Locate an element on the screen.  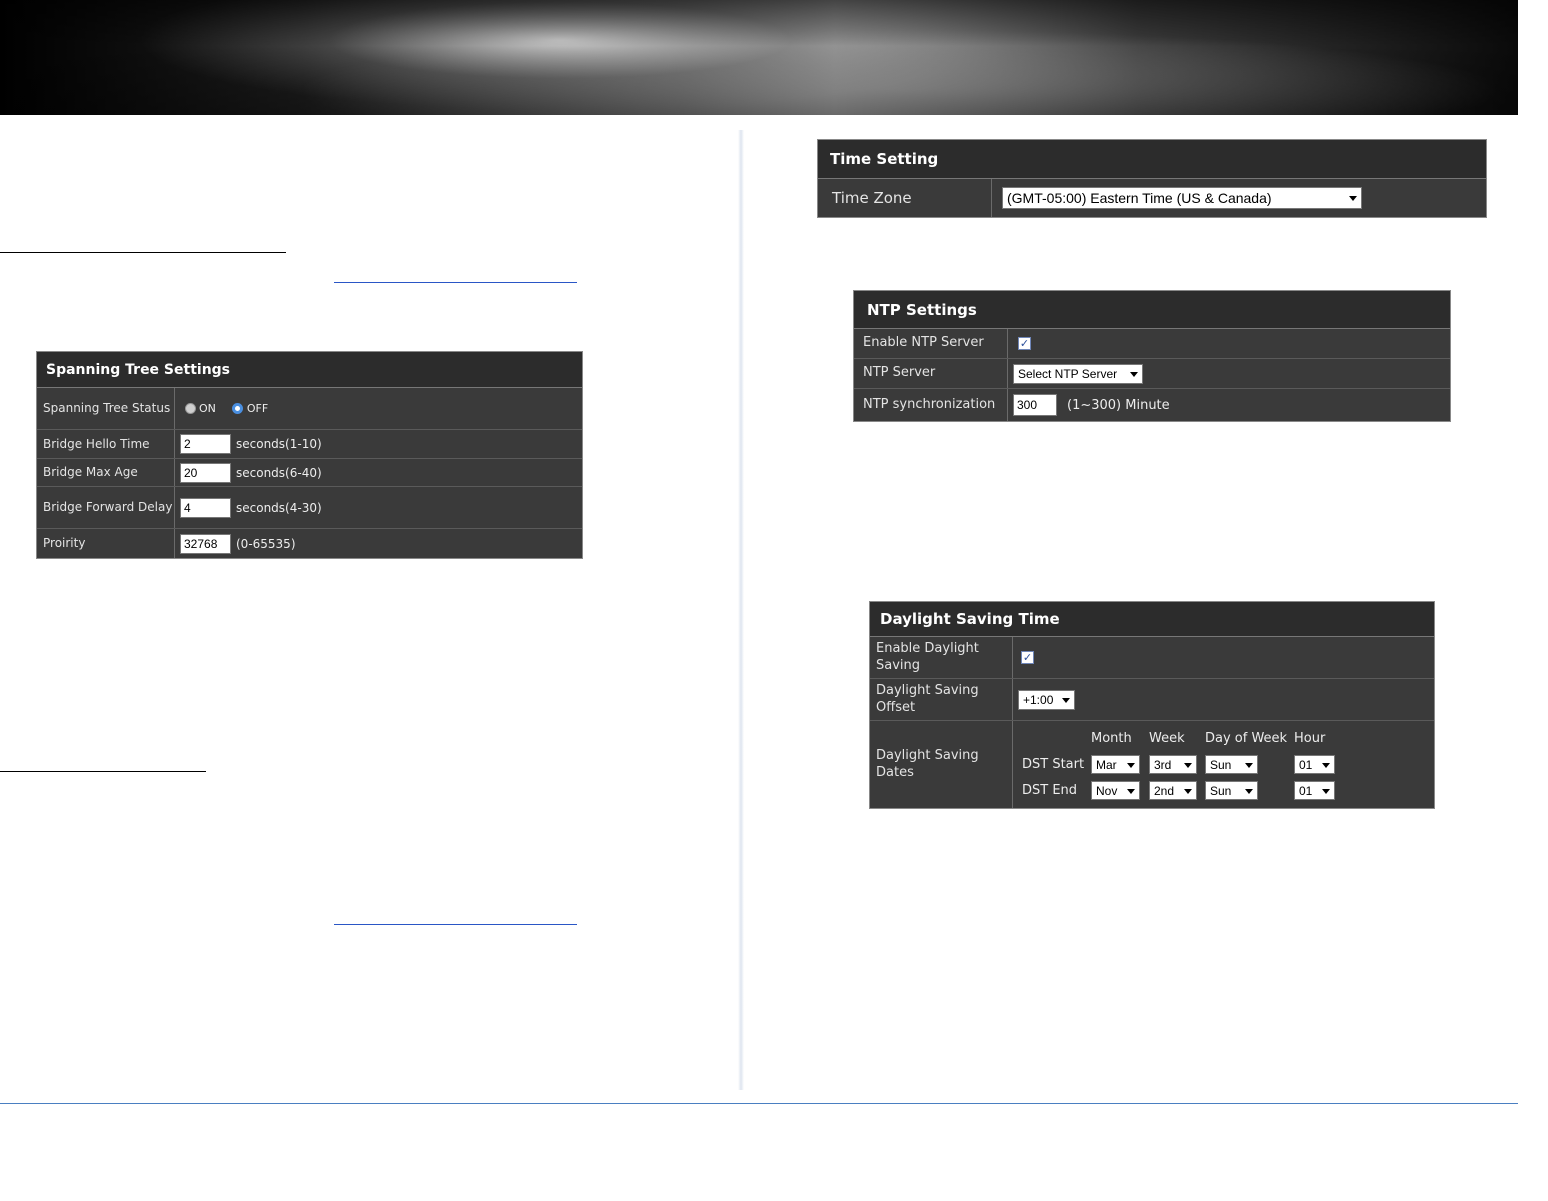
dst-start-hour-select: 01 is located at coordinates (1314, 764).